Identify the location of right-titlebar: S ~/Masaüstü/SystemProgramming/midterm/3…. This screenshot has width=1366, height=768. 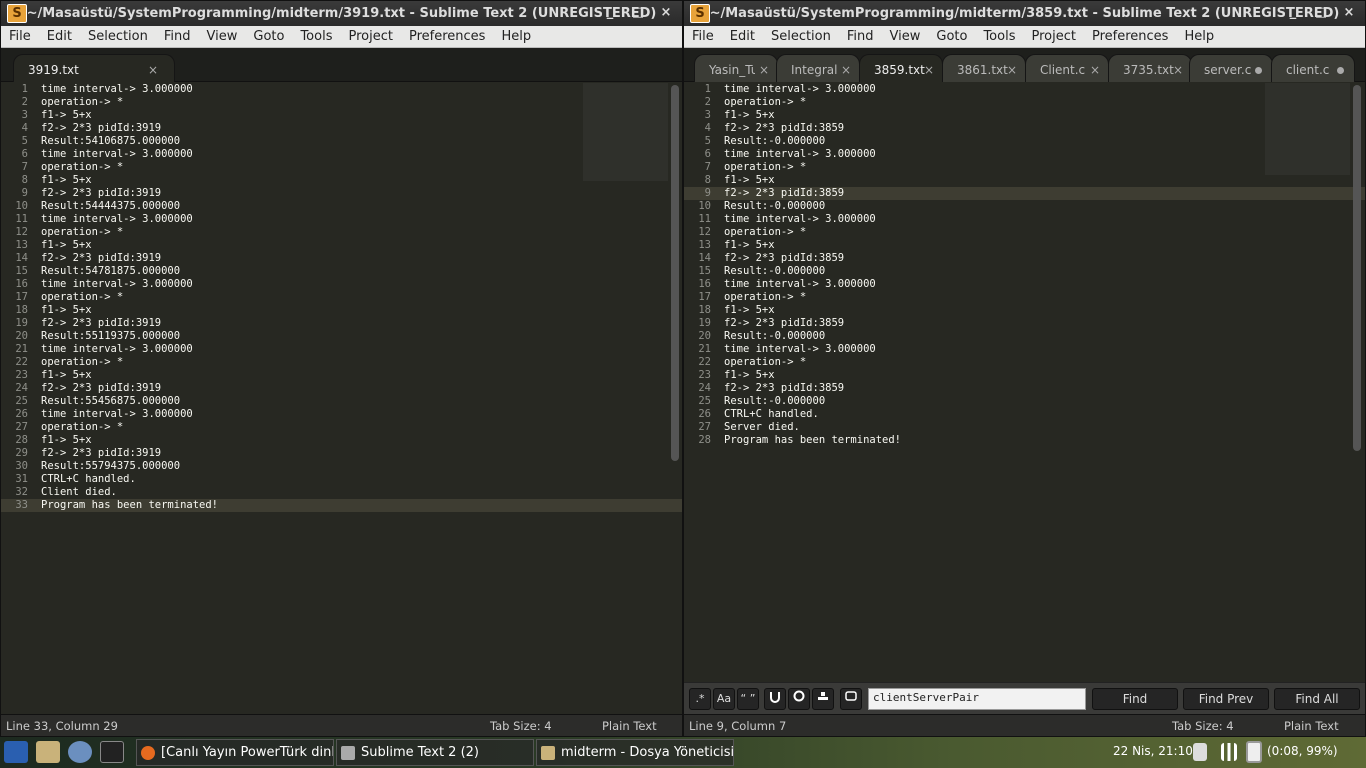
(1024, 13).